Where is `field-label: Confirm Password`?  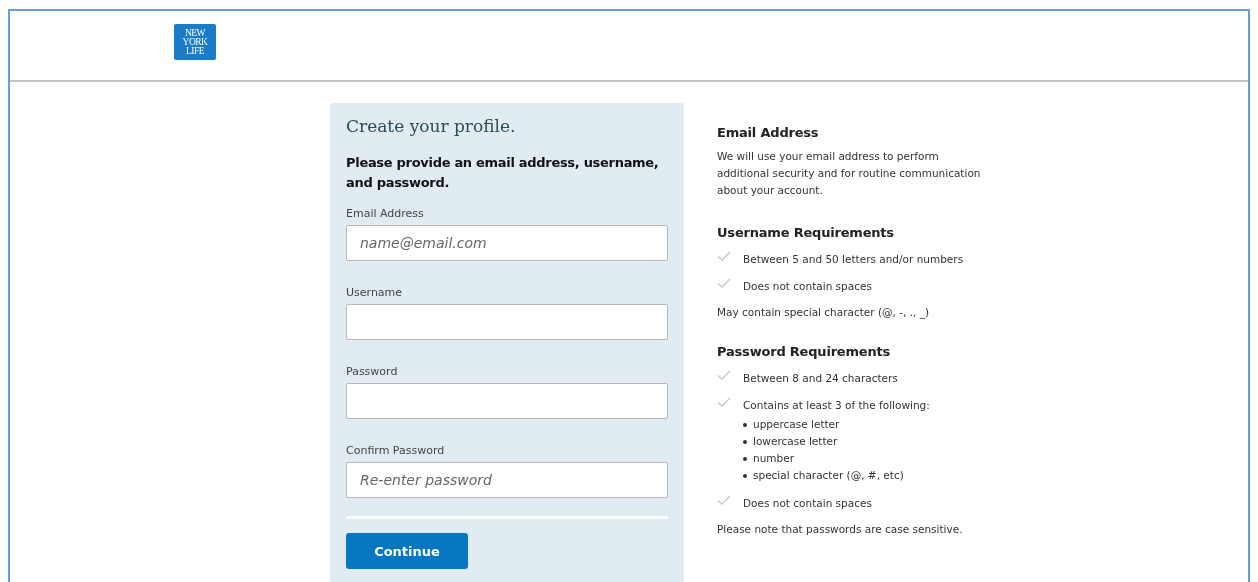 field-label: Confirm Password is located at coordinates (396, 450).